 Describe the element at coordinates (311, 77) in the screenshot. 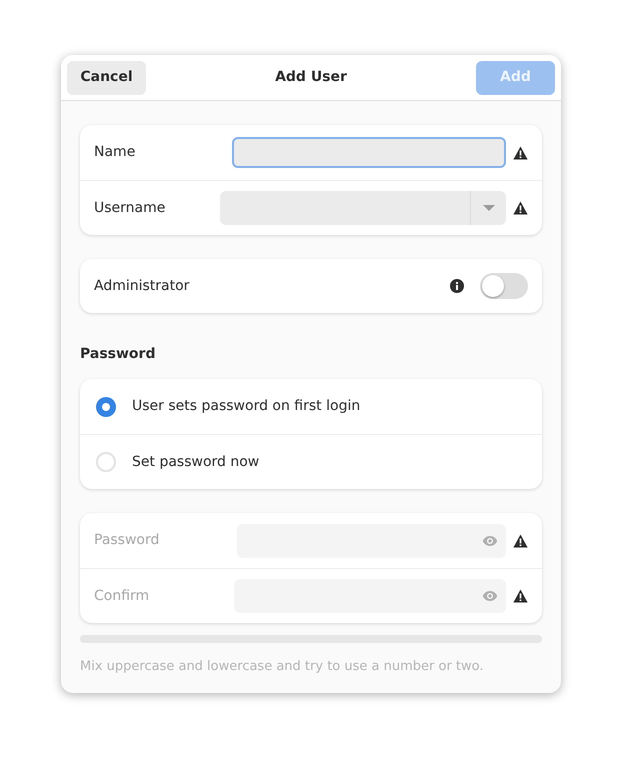

I see `dialog-title: Add User` at that location.